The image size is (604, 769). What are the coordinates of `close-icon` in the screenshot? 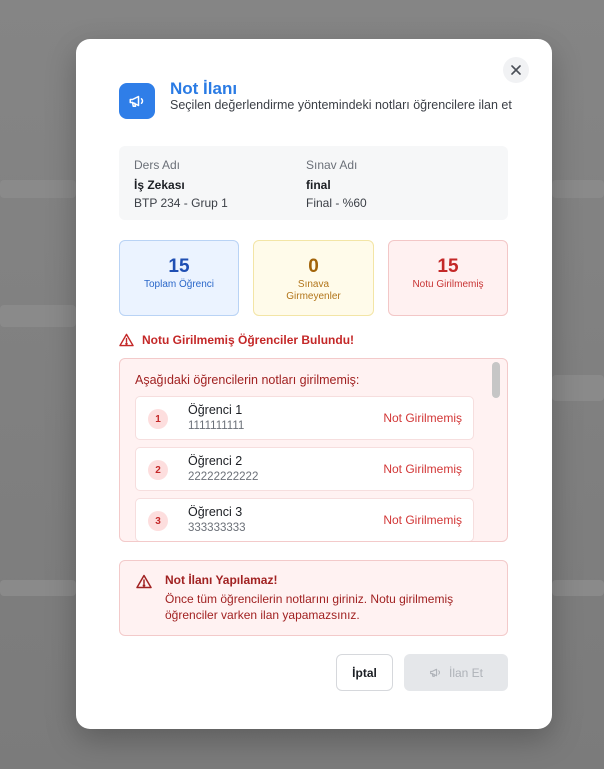 It's located at (516, 70).